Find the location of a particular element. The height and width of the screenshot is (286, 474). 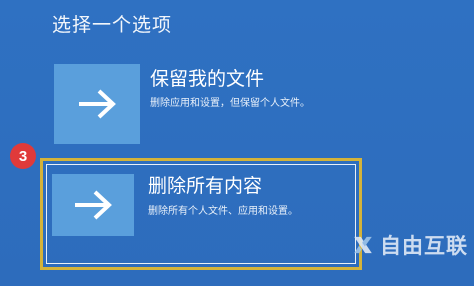

option-description: 删除应用和设置，但保留个人文件。 is located at coordinates (230, 103).